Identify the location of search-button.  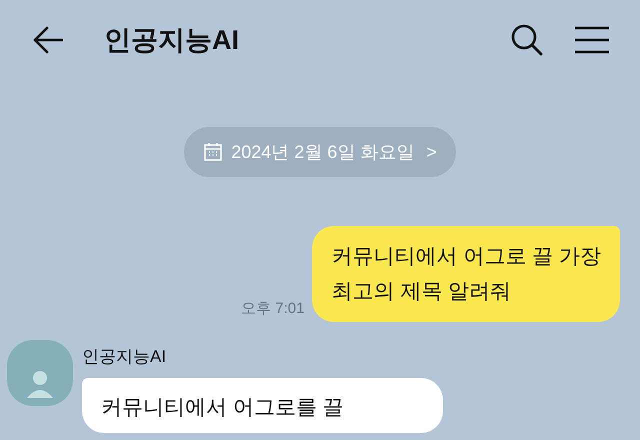
(527, 40).